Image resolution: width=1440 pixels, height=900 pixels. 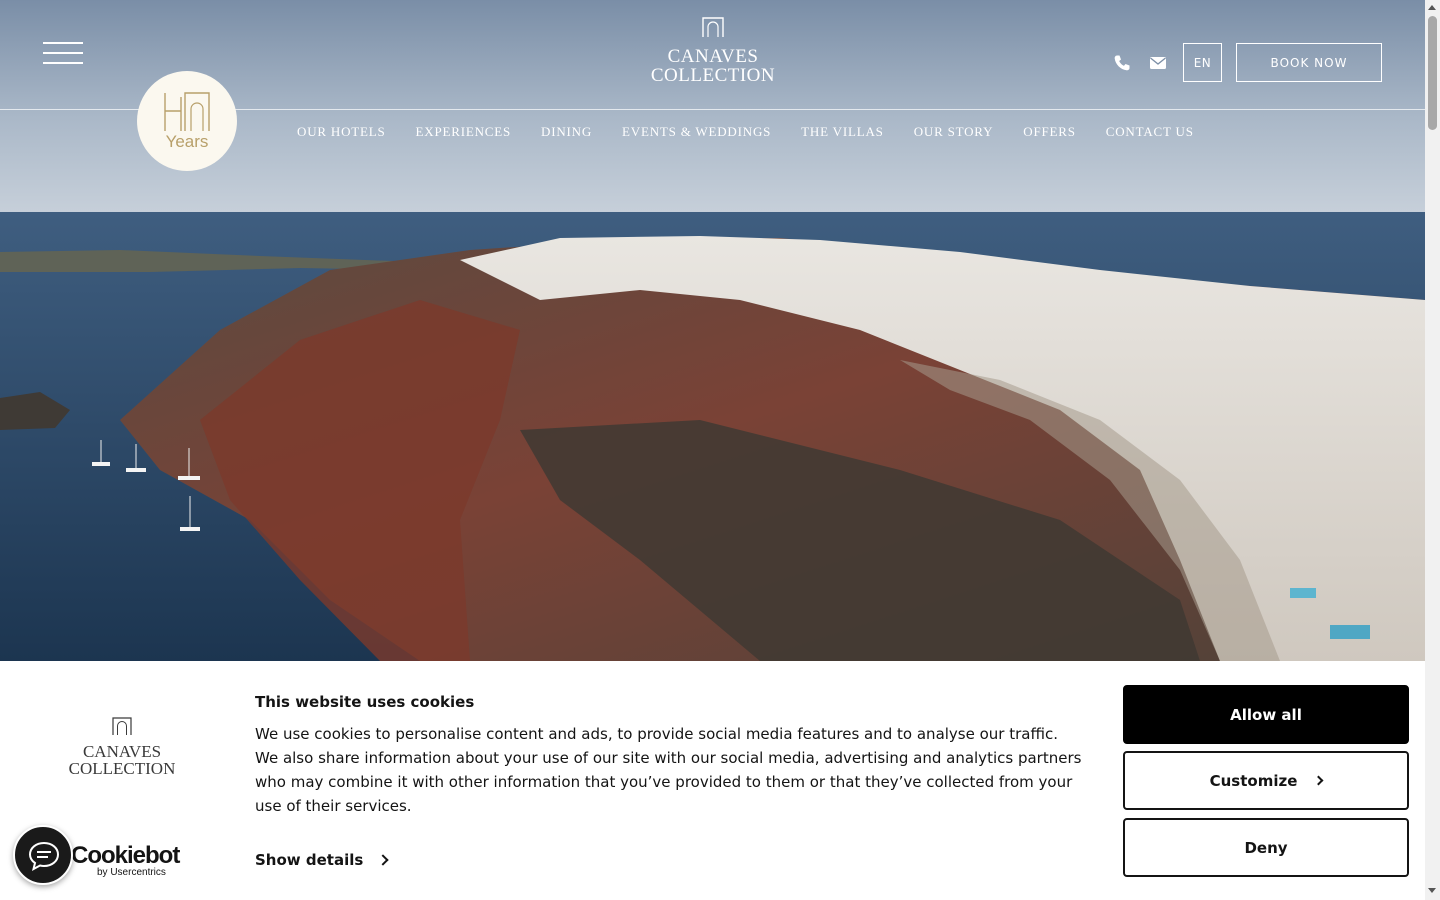 I want to click on anniversary-badge: Years, so click(x=187, y=121).